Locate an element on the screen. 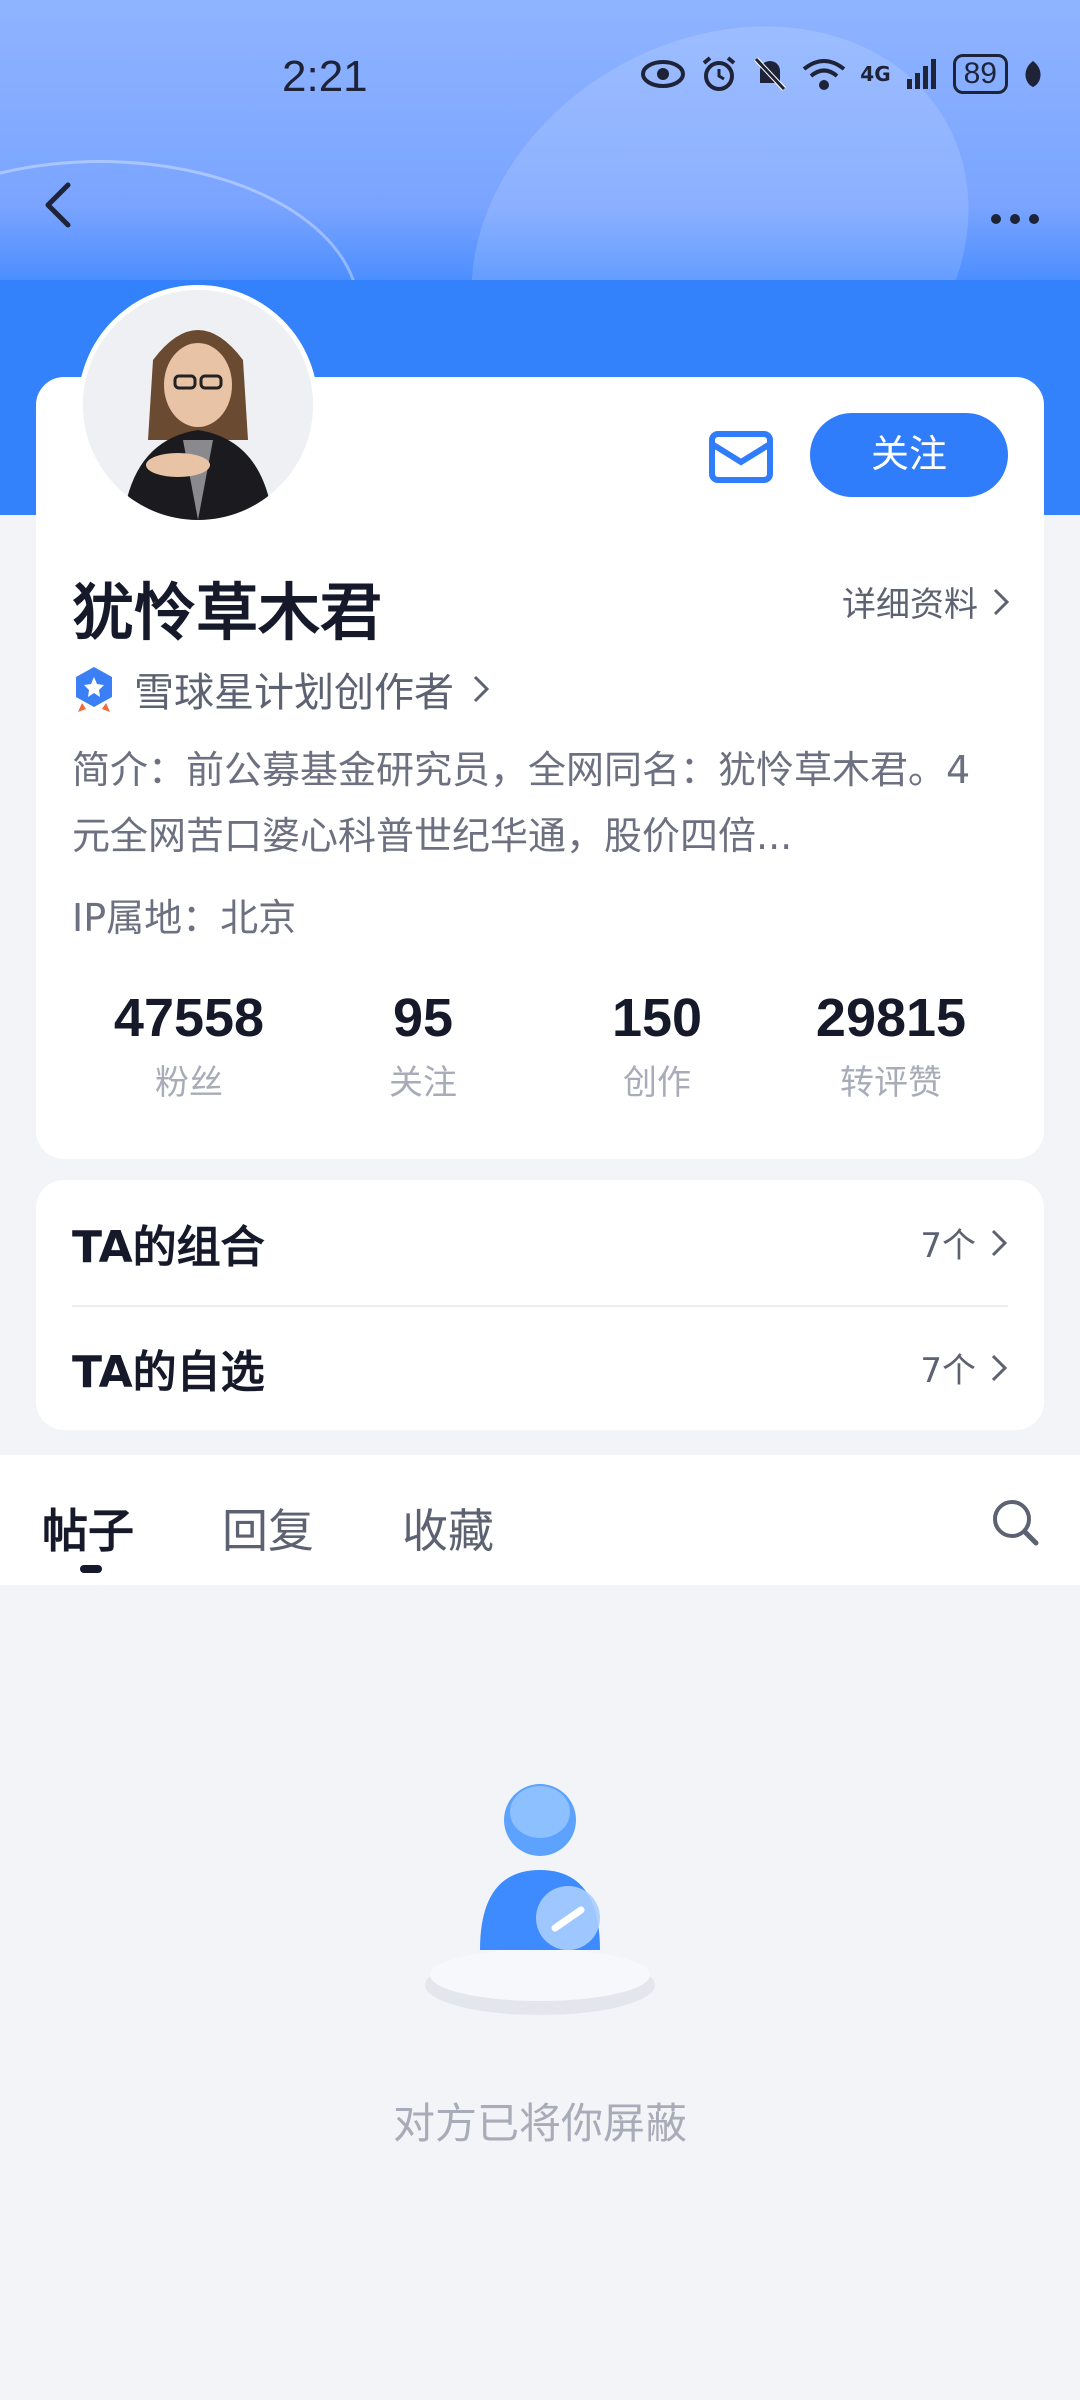 This screenshot has width=1080, height=2400. blocked-user-illustration is located at coordinates (540, 1900).